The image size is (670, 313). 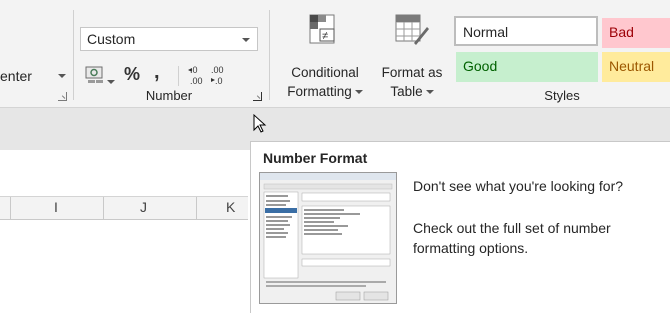 I want to click on percent-style-icon: %, so click(x=132, y=74).